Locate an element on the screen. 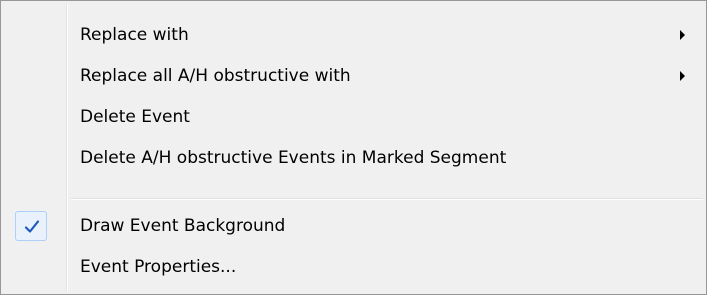 This screenshot has height=295, width=707. menu-item-label: Delete Event is located at coordinates (135, 117).